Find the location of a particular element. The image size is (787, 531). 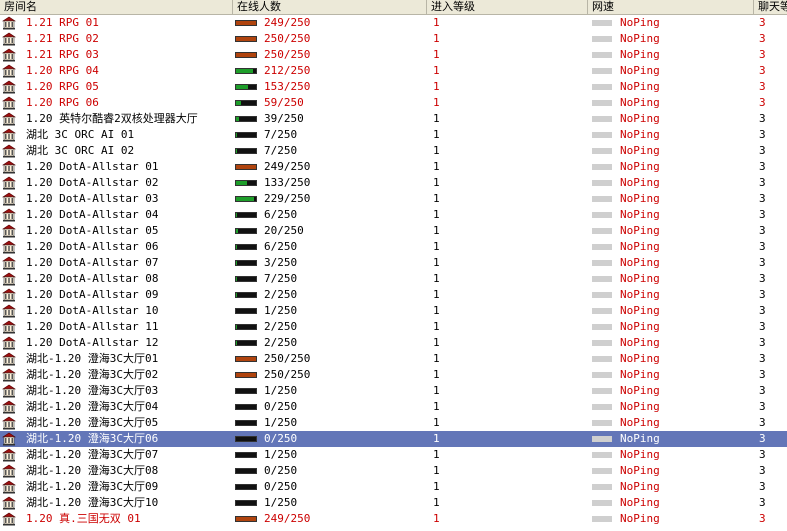

room-row: 1.20 DotA-Allstar 02 133/250 1 NoPing 3 is located at coordinates (393, 183).